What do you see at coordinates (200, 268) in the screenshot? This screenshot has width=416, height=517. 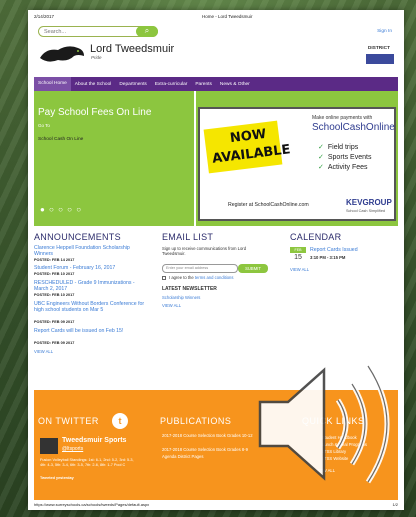 I see `email-field: Enter your email address` at bounding box center [200, 268].